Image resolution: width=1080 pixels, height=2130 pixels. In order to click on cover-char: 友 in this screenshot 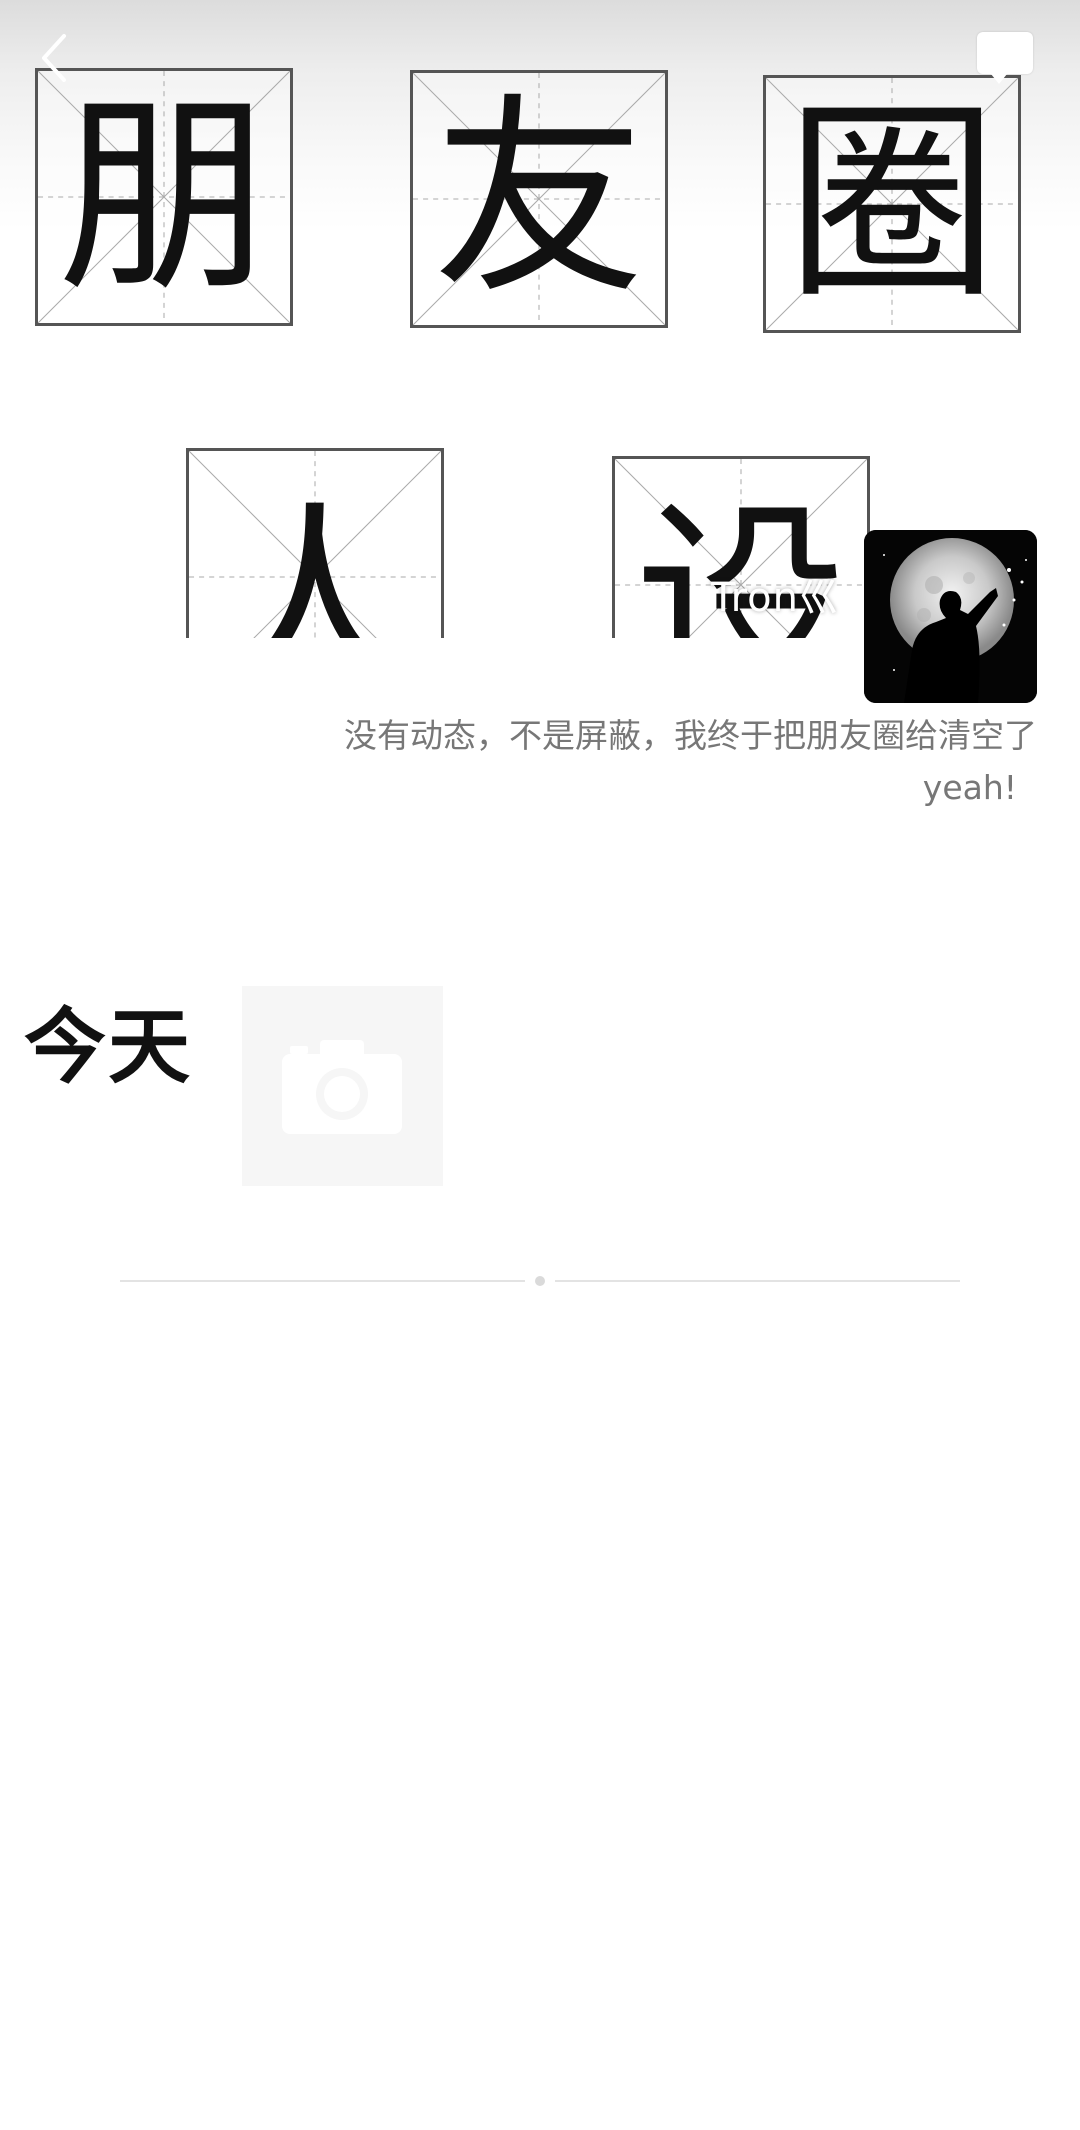, I will do `click(539, 198)`.